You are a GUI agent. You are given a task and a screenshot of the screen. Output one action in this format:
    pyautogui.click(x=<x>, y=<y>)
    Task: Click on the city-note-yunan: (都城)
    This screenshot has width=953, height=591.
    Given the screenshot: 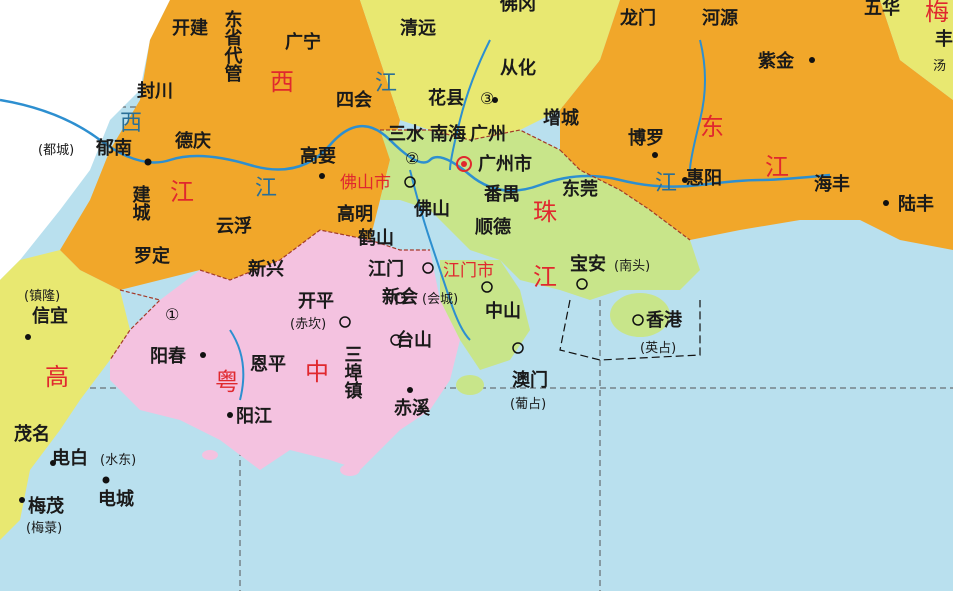 What is the action you would take?
    pyautogui.click(x=56, y=150)
    